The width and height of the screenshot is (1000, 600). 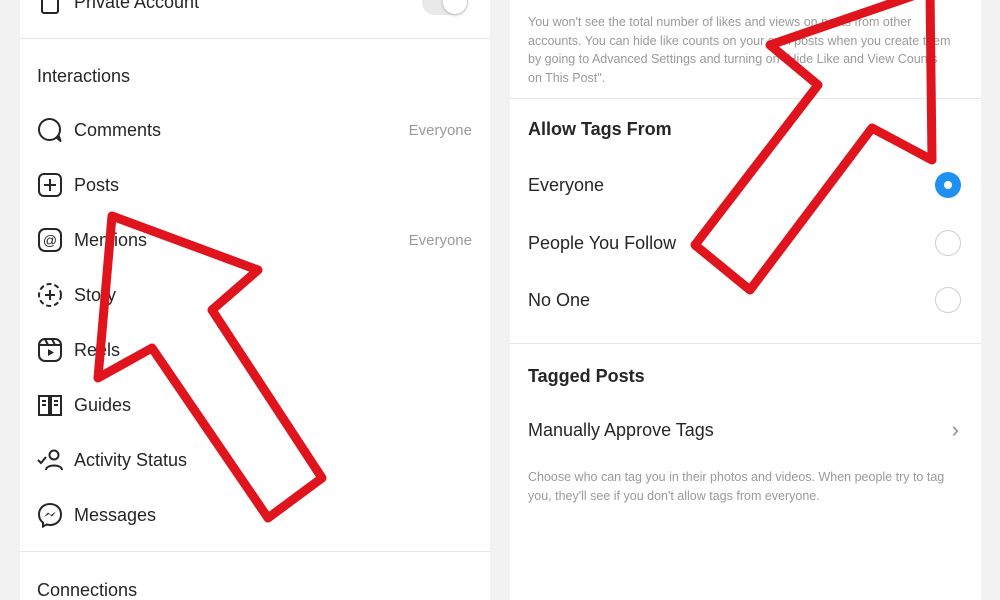 What do you see at coordinates (115, 514) in the screenshot?
I see `menu-item-label: Messages` at bounding box center [115, 514].